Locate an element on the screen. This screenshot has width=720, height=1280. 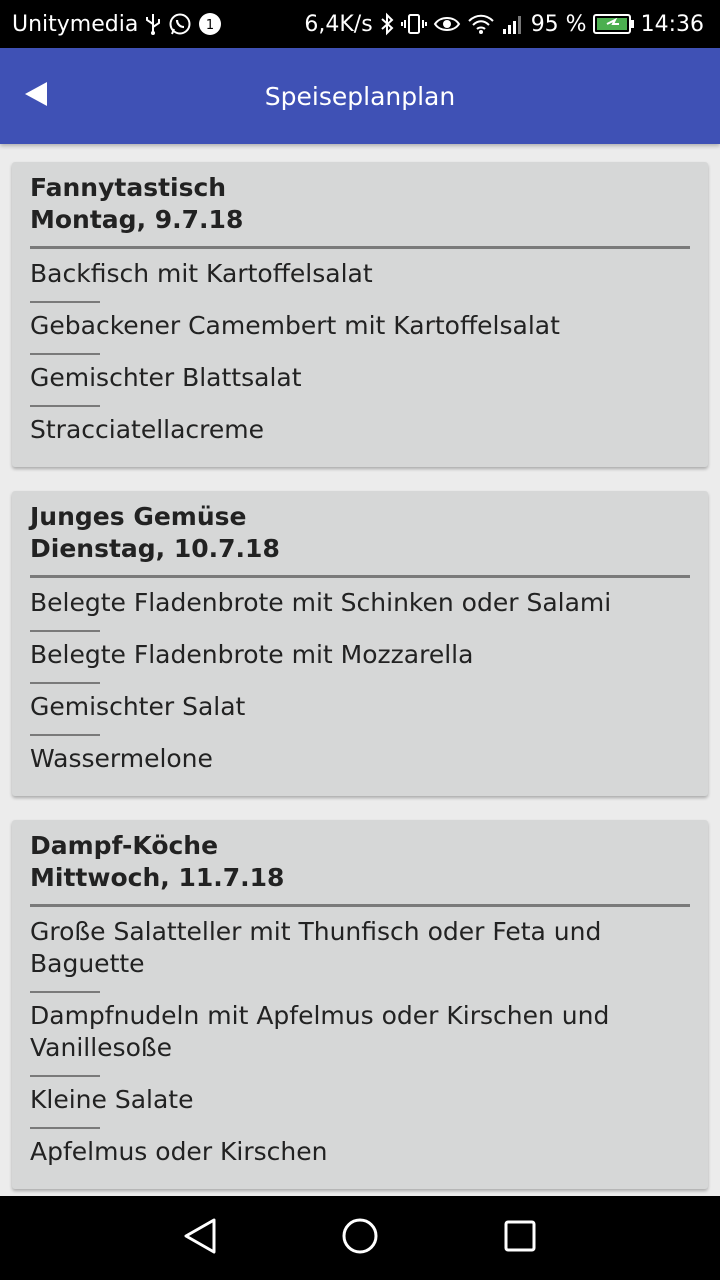
notification-badge-icon: 1 is located at coordinates (210, 24).